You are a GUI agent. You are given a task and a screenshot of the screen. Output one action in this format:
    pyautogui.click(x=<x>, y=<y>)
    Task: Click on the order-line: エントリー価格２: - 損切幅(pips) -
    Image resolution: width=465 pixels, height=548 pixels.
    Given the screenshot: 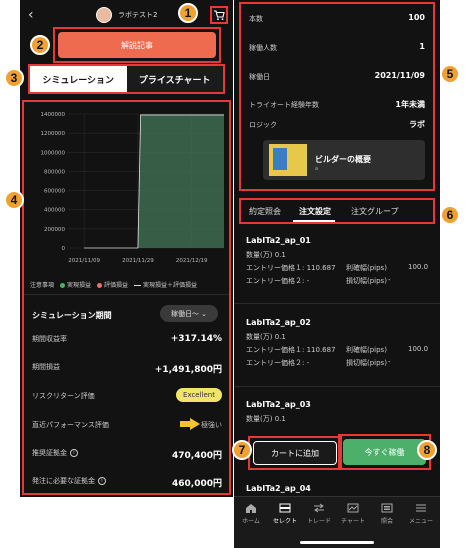 What is the action you would take?
    pyautogui.click(x=339, y=282)
    